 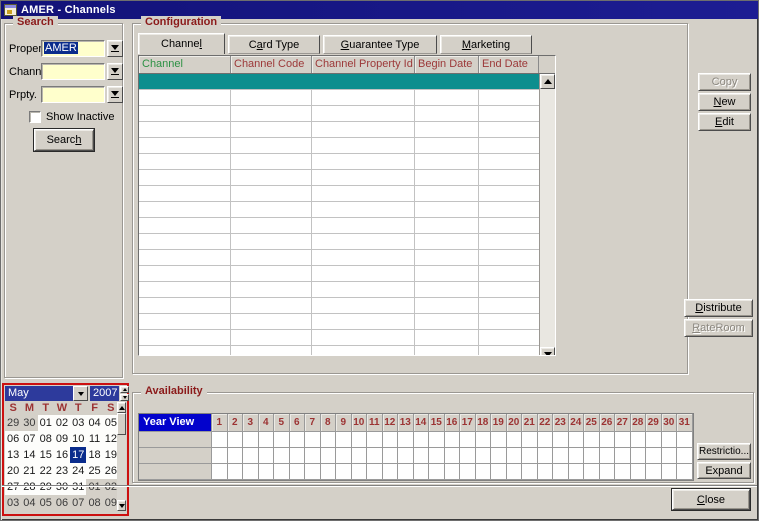 I want to click on calendar-day: 08, so click(x=94, y=503).